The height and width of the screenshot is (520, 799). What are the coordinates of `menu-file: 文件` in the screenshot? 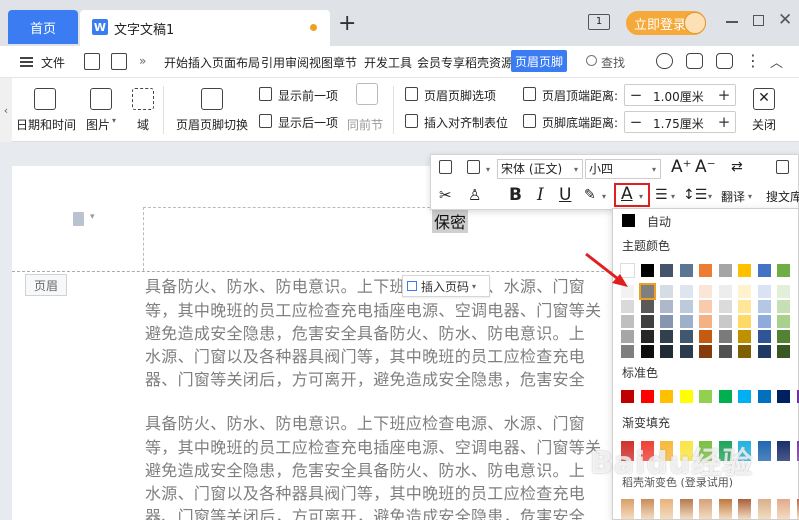 It's located at (53, 62).